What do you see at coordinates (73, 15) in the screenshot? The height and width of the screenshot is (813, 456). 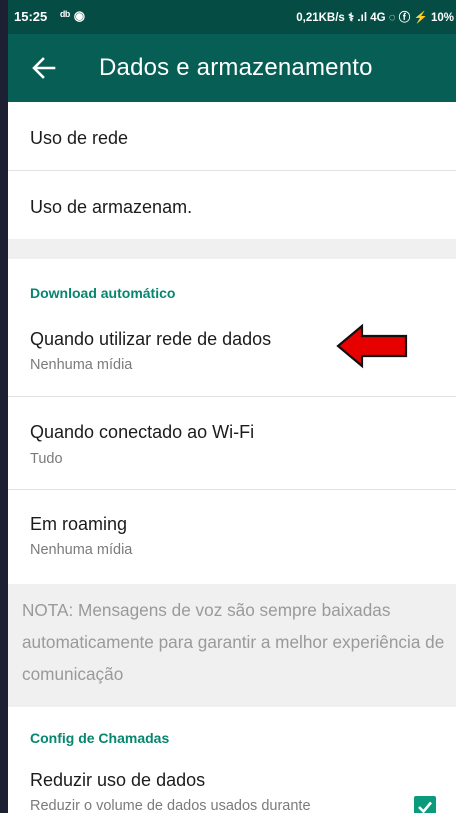 I see `notification-icons: ᵈᵇ ◉` at bounding box center [73, 15].